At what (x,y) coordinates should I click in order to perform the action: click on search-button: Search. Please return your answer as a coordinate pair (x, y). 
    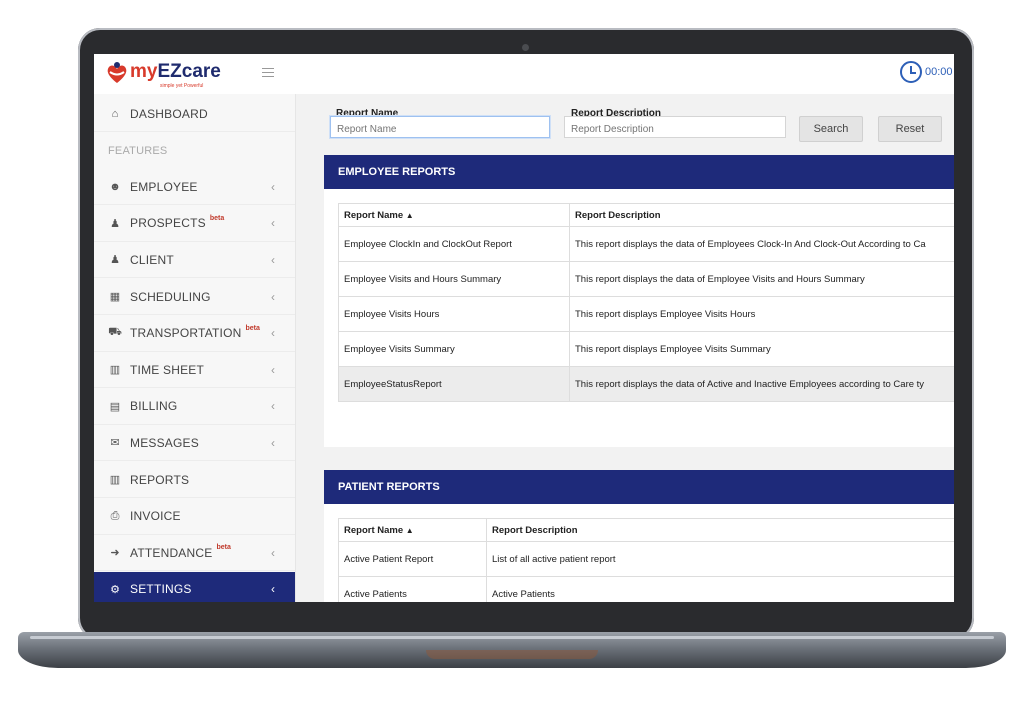
    Looking at the image, I should click on (831, 129).